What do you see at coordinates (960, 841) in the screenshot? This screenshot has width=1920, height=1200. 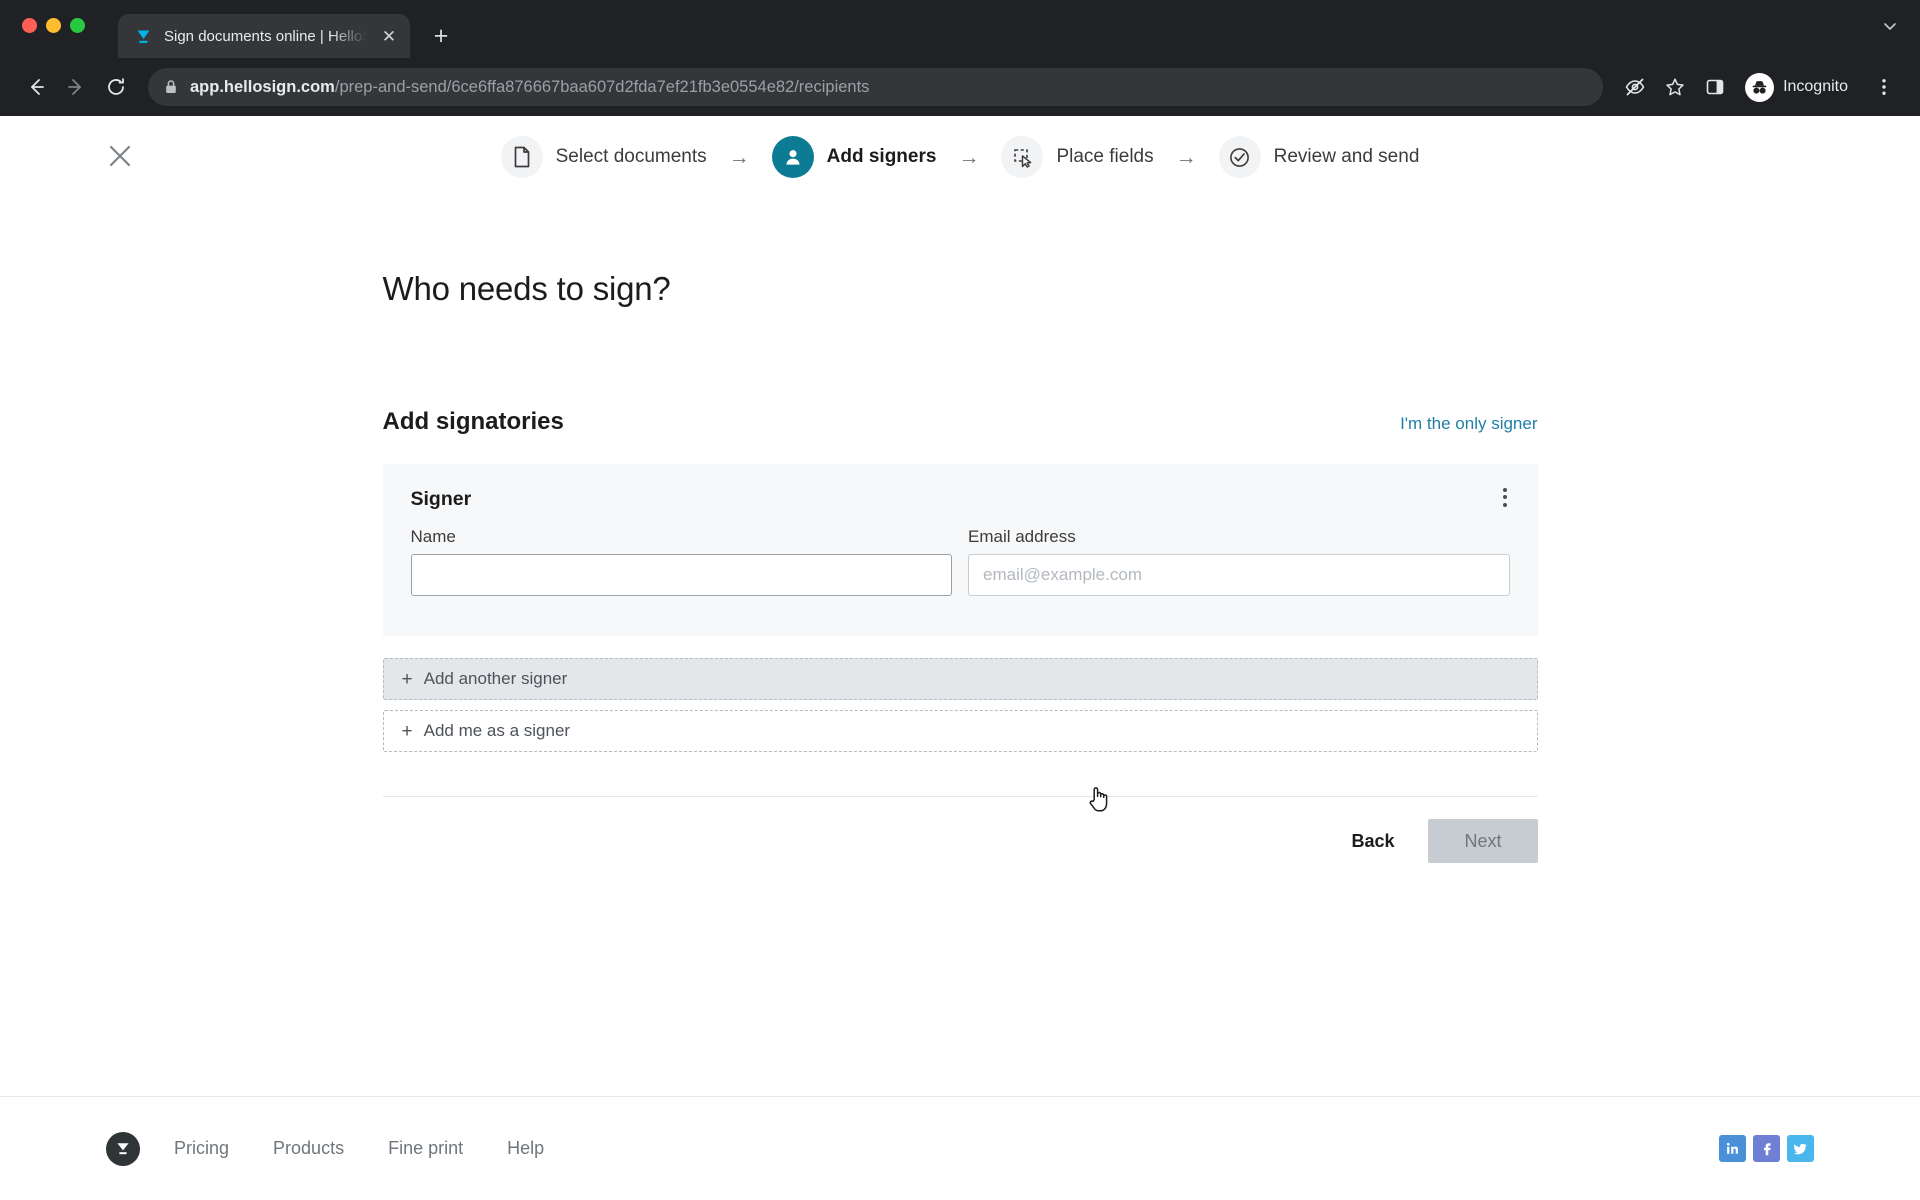 I see `navigation-buttons: Back Next` at bounding box center [960, 841].